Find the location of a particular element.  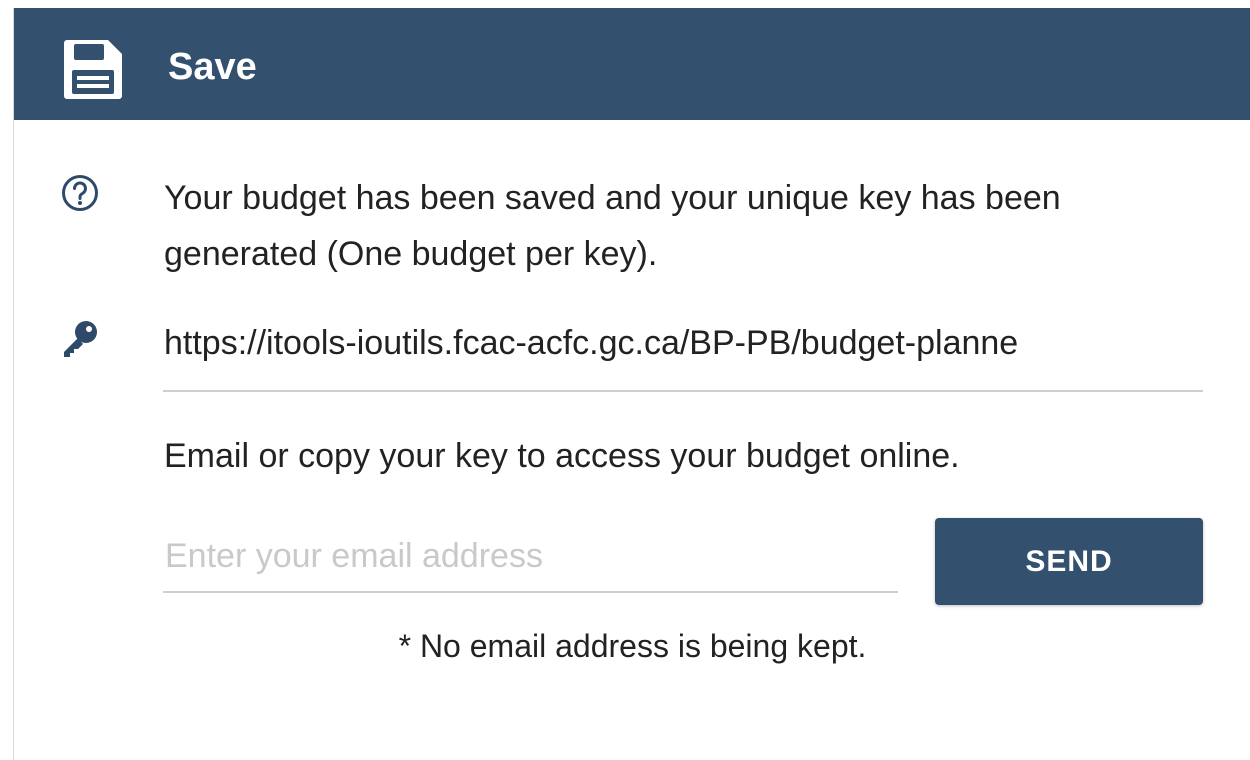

privacy-footnote: * No email address is being kept. is located at coordinates (632, 646).